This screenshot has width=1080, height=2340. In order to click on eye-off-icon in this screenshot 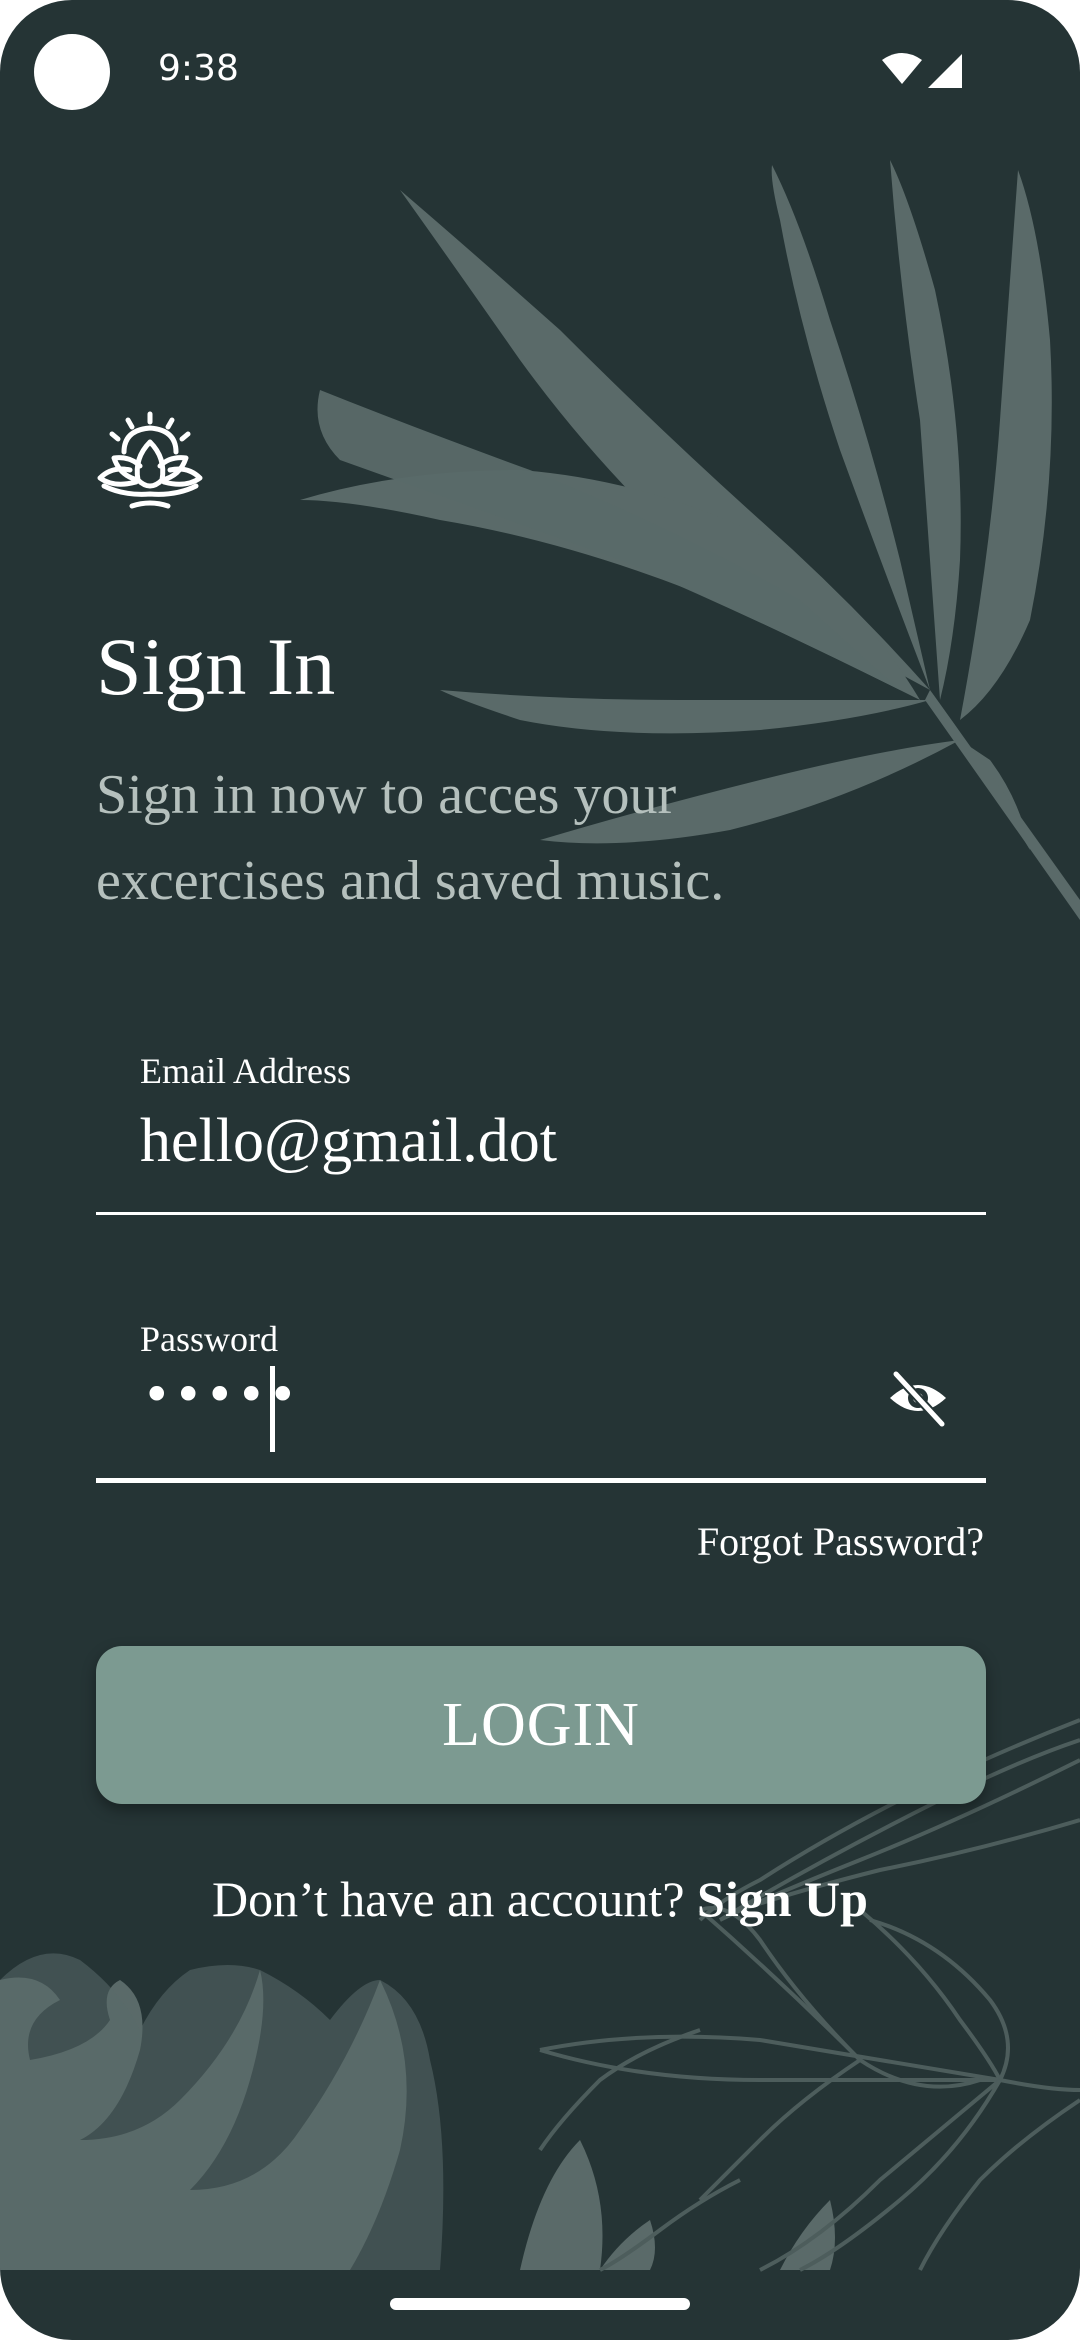, I will do `click(918, 1398)`.